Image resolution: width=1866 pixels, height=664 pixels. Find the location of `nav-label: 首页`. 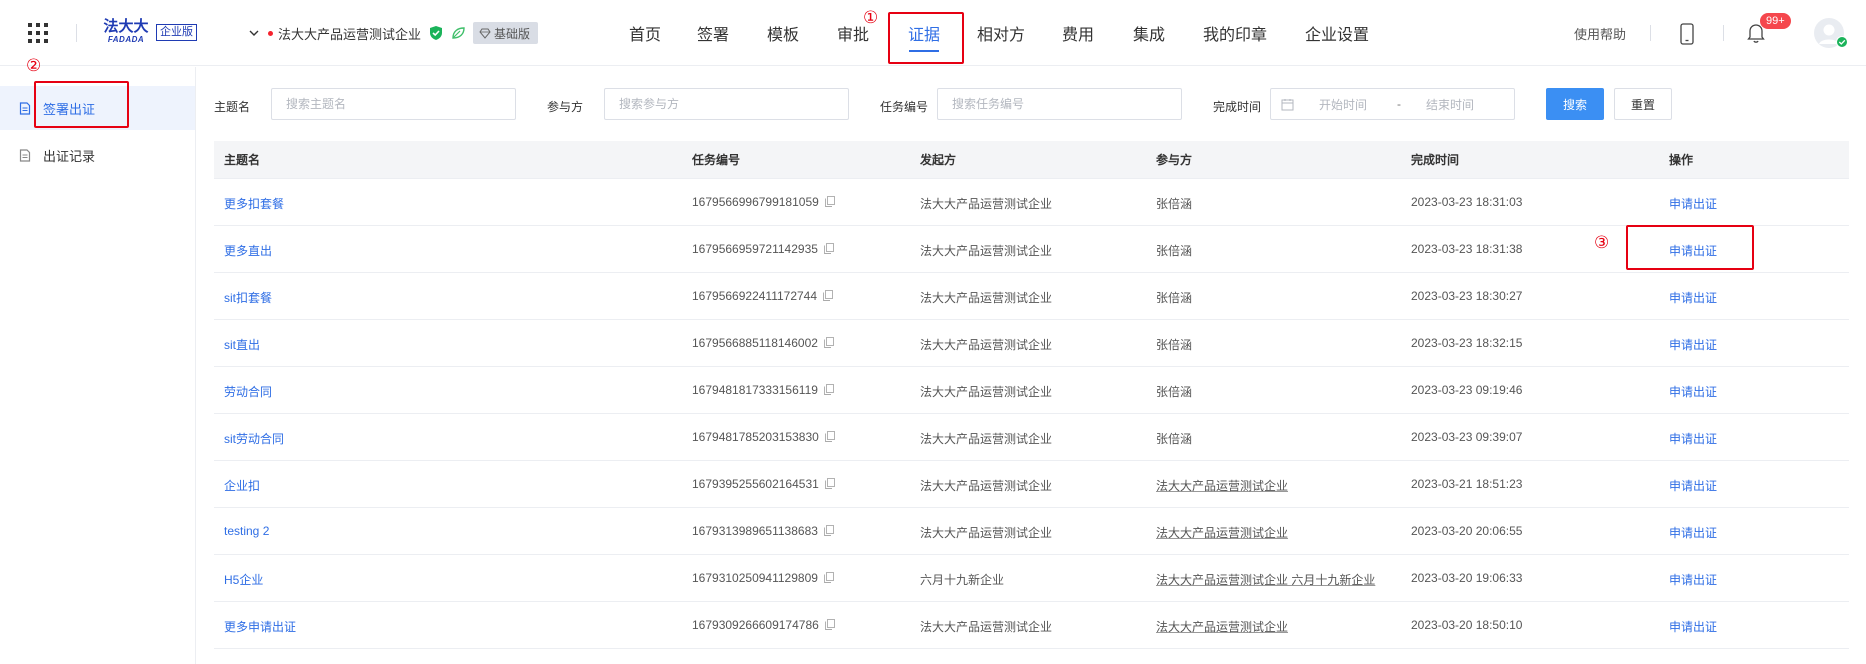

nav-label: 首页 is located at coordinates (644, 35).